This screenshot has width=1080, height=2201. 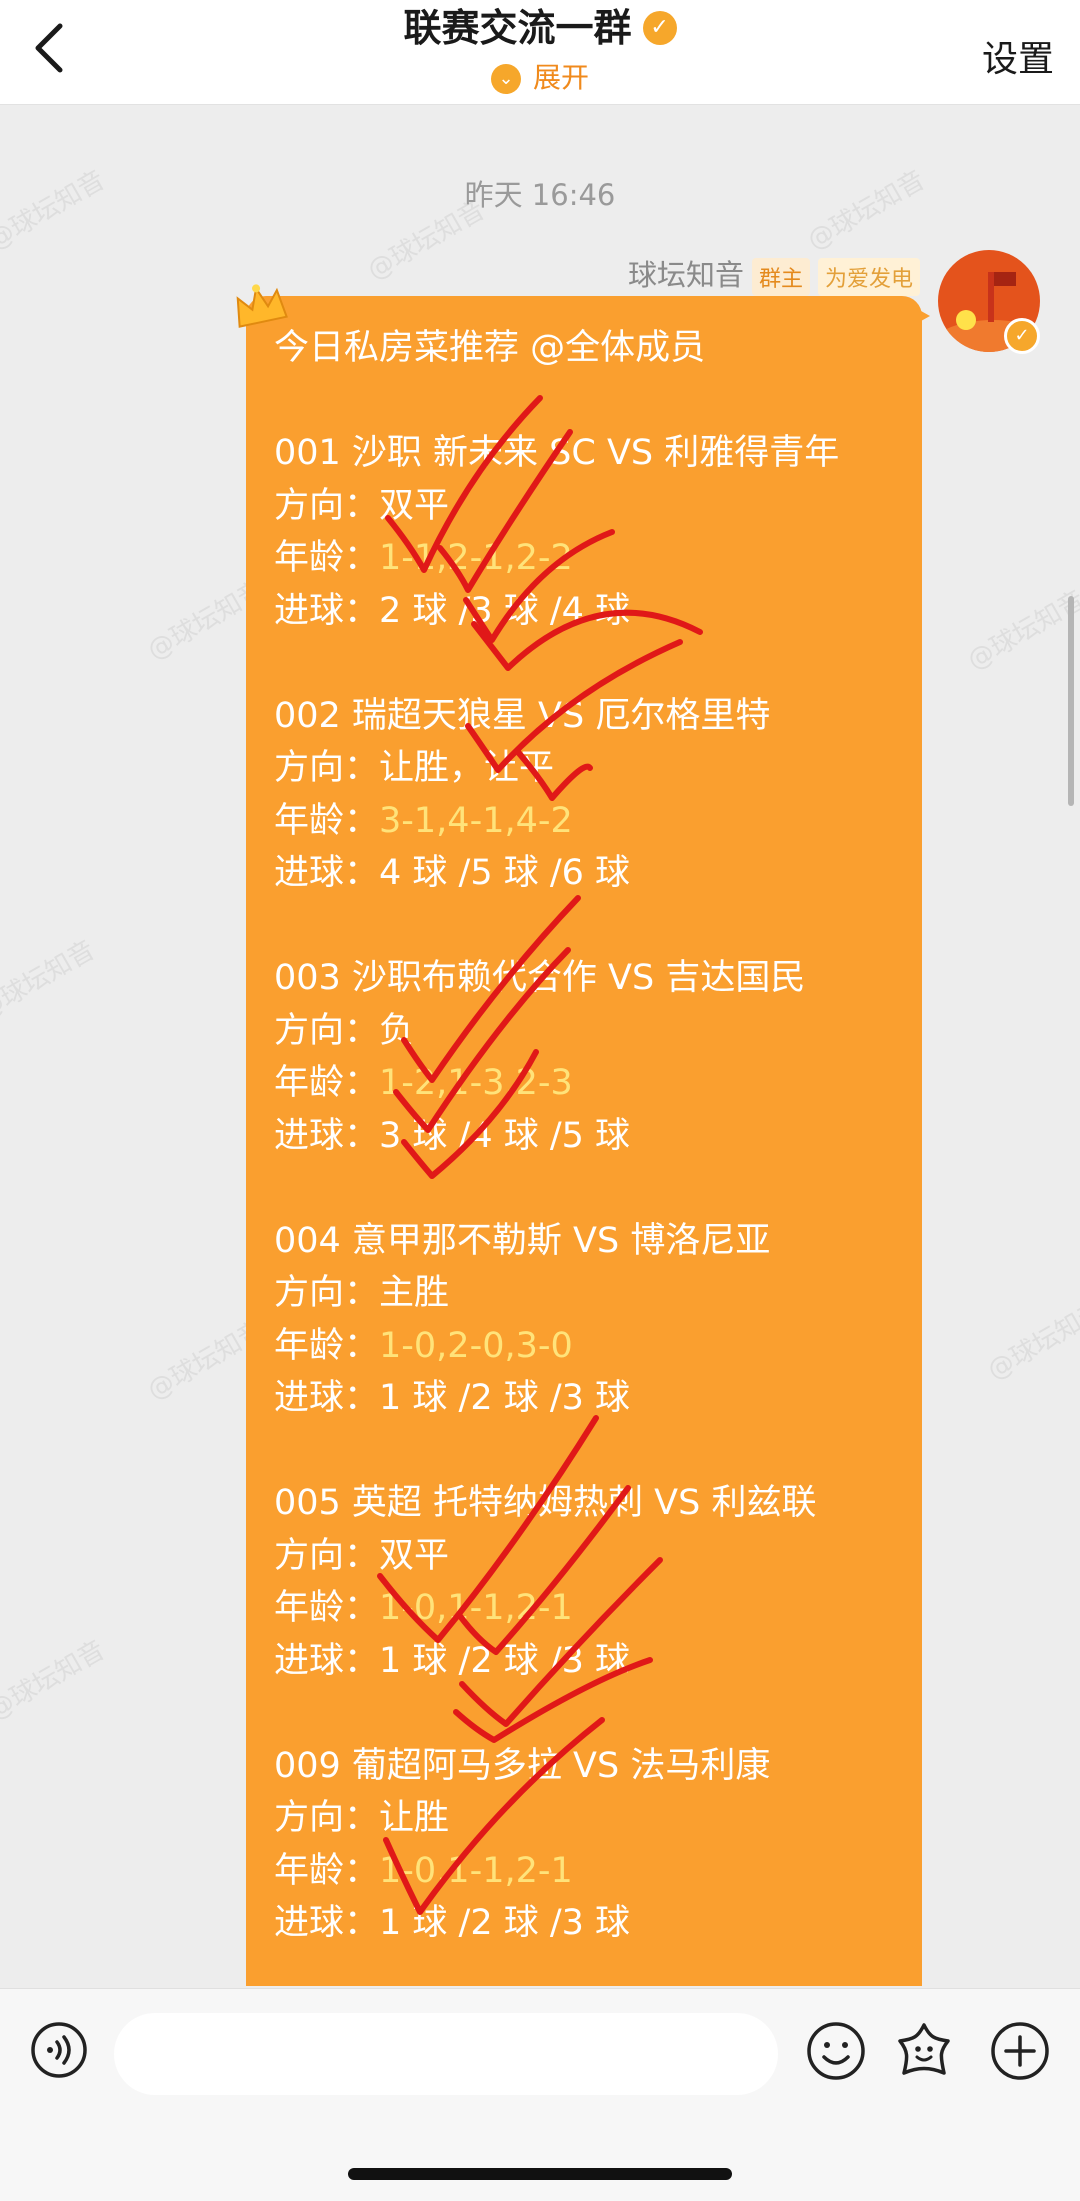 I want to click on field-value: 让胜，让平, so click(x=467, y=768).